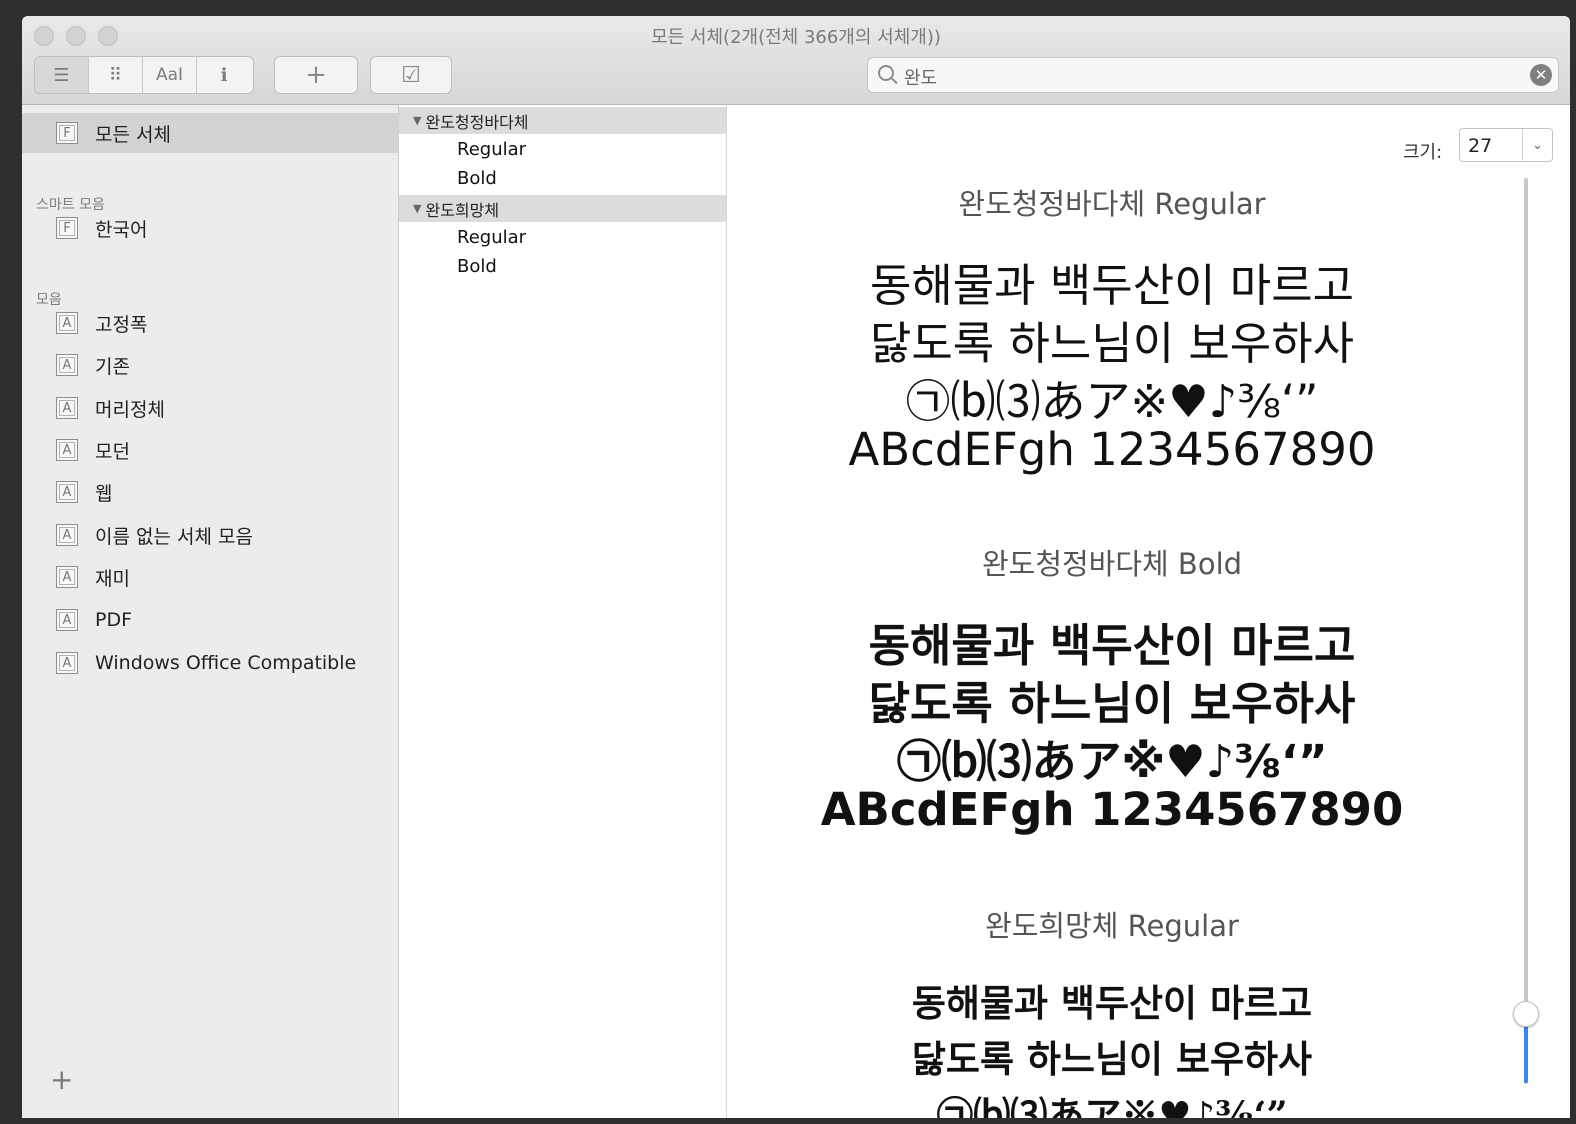 This screenshot has height=1124, width=1576. I want to click on validate-font-button: ☑, so click(411, 75).